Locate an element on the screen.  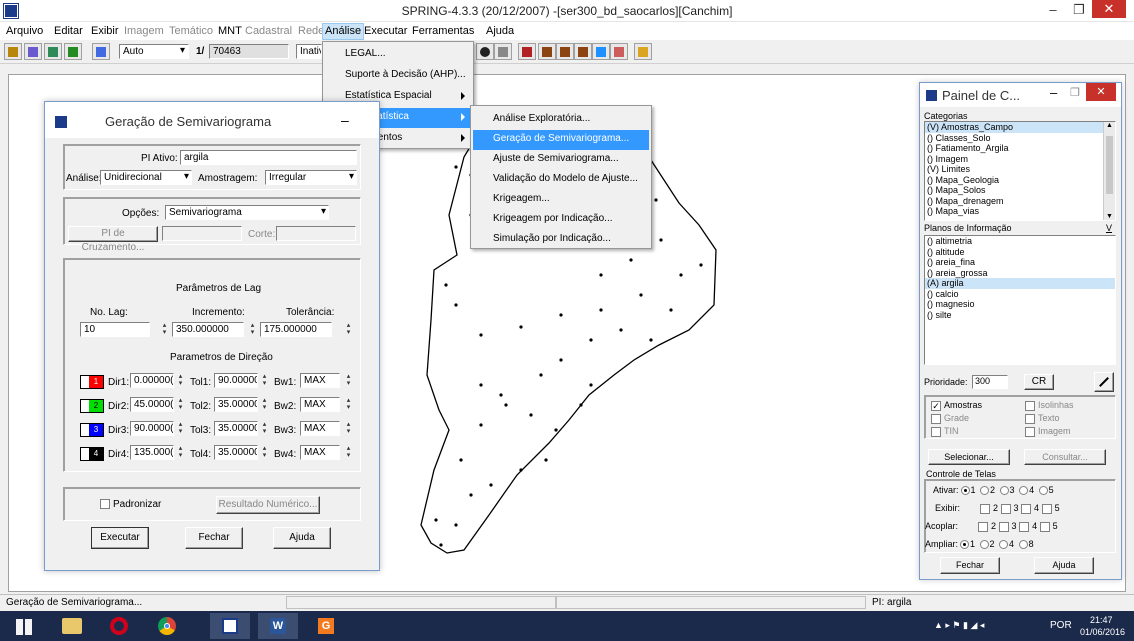
tolerancia-spinner: ▴ ▾ is located at coordinates (348, 329).